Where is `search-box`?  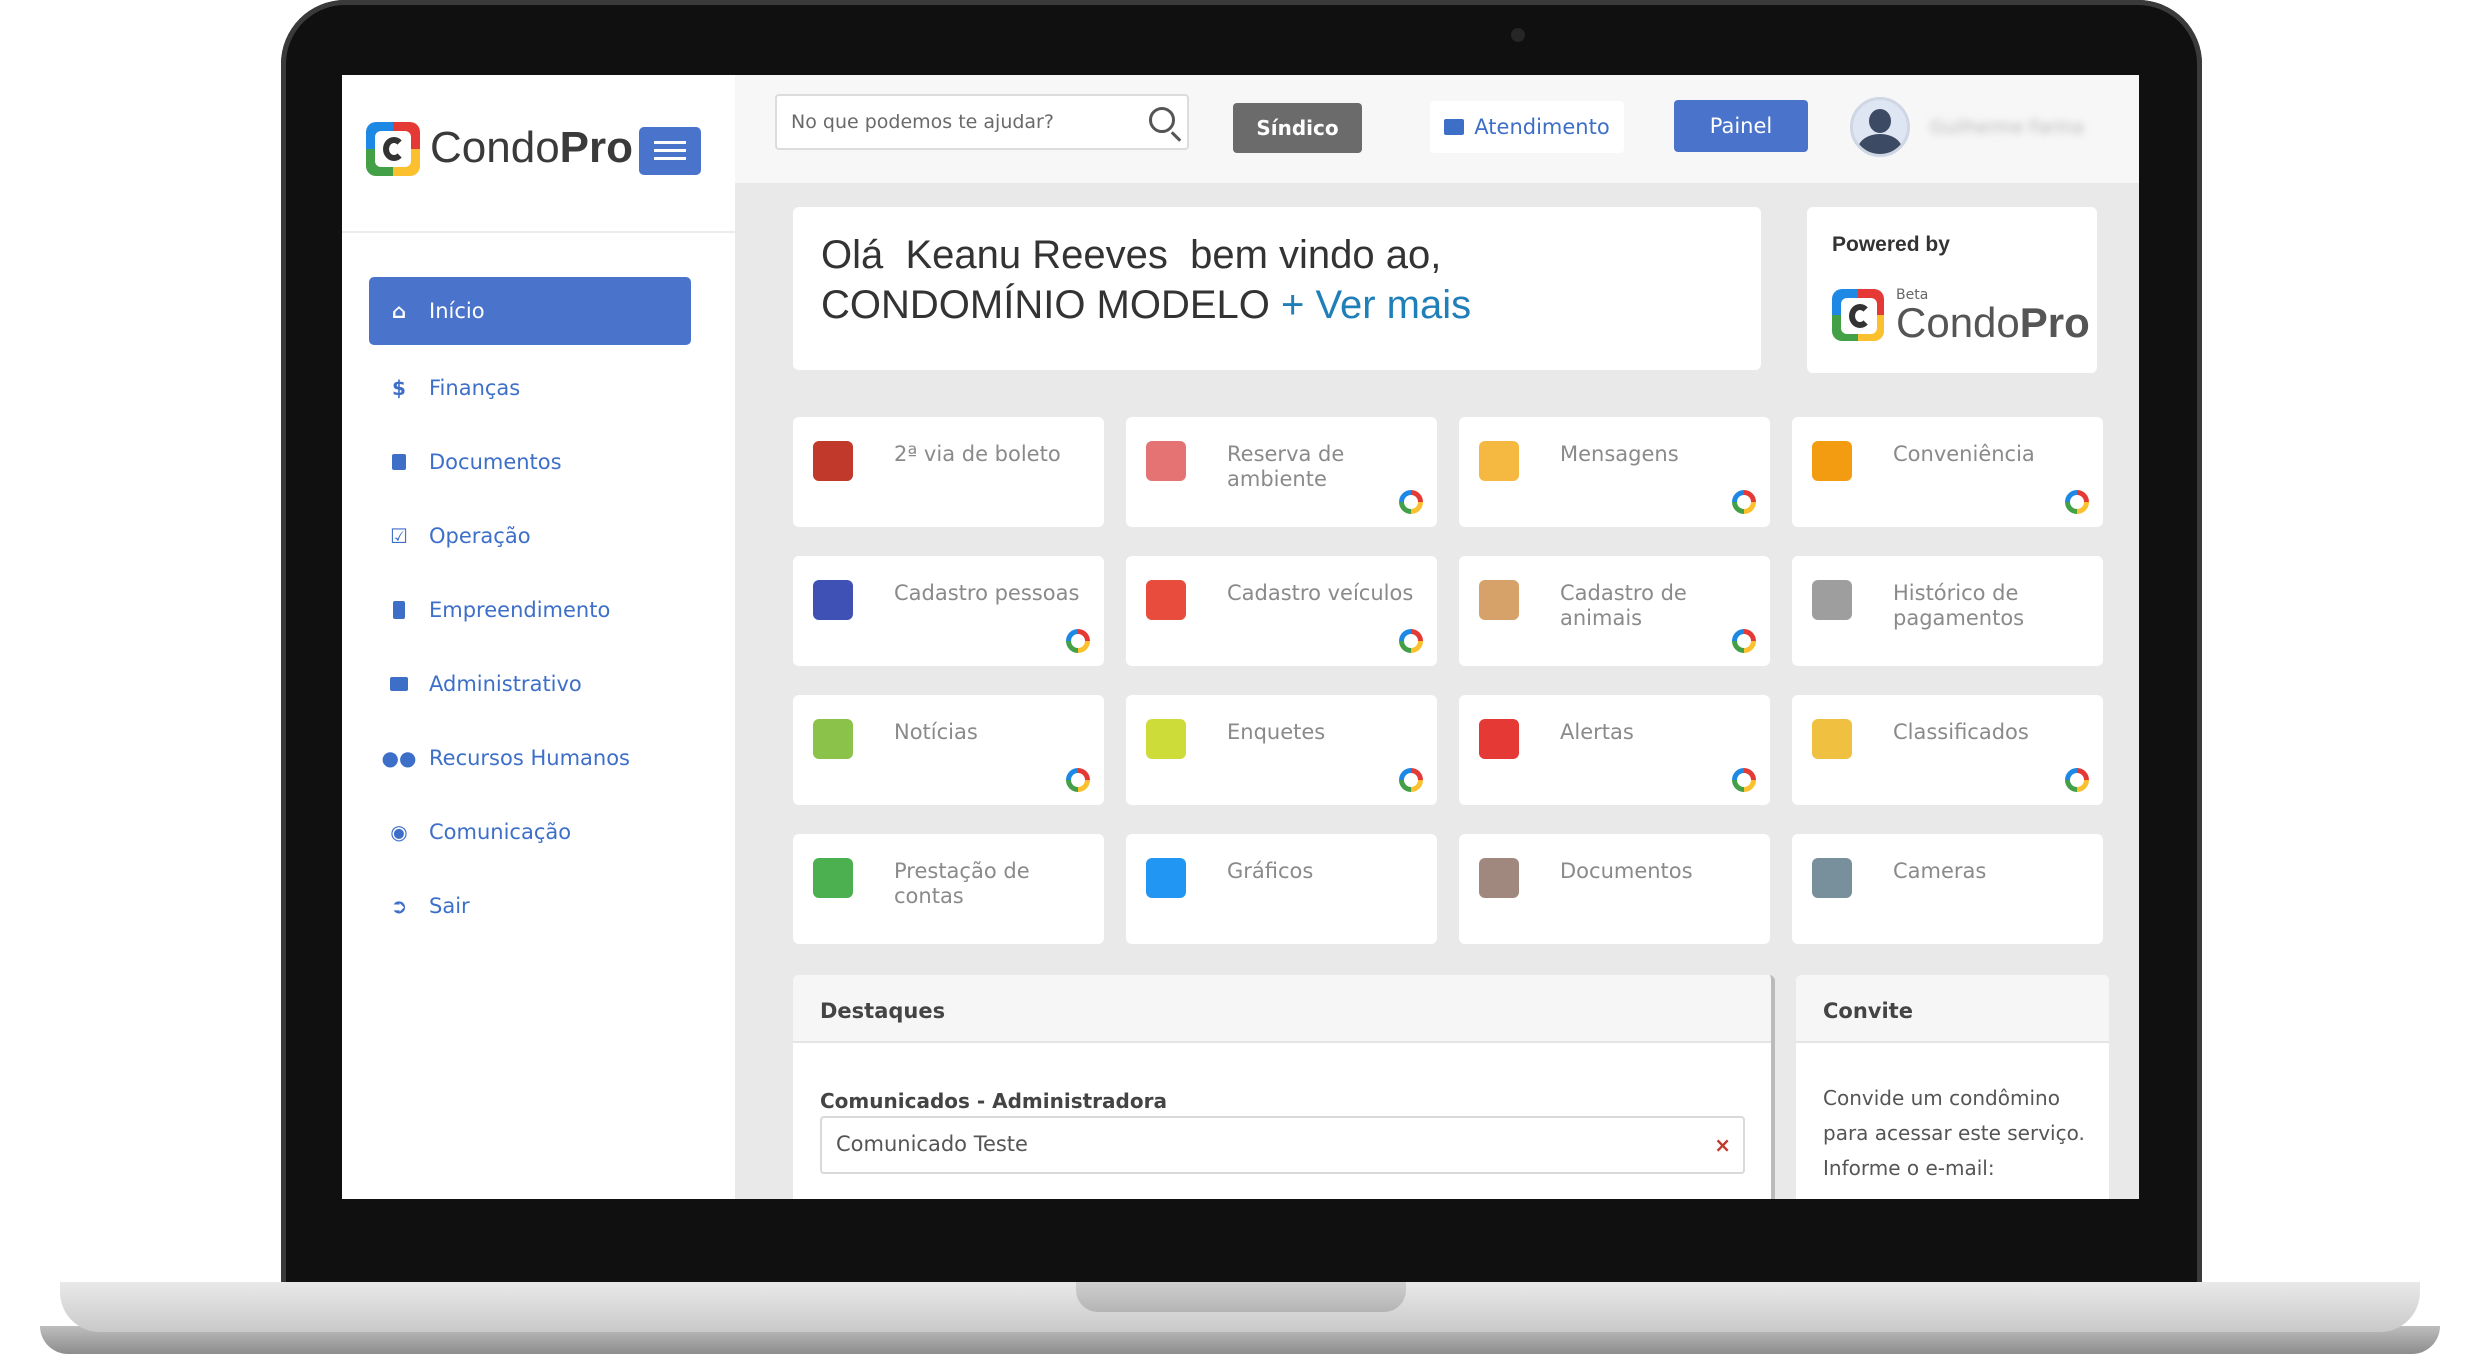
search-box is located at coordinates (982, 122).